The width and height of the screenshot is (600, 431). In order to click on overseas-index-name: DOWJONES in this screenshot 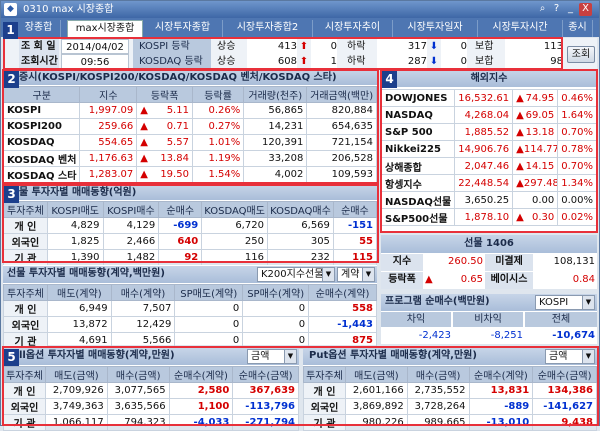, I will do `click(418, 98)`.